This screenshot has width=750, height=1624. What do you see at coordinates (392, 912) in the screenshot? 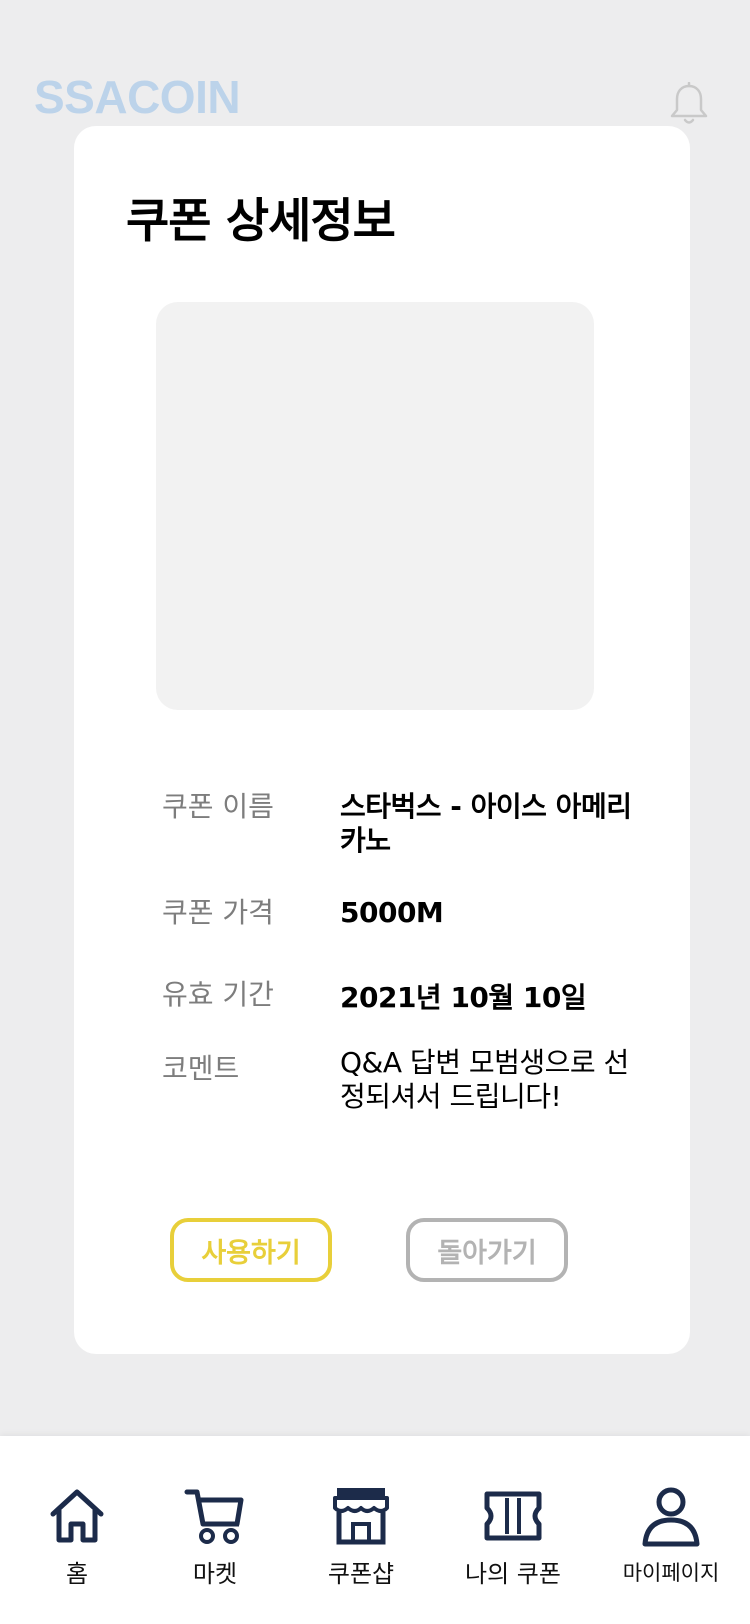
I see `coupon-price-value: 5000M` at bounding box center [392, 912].